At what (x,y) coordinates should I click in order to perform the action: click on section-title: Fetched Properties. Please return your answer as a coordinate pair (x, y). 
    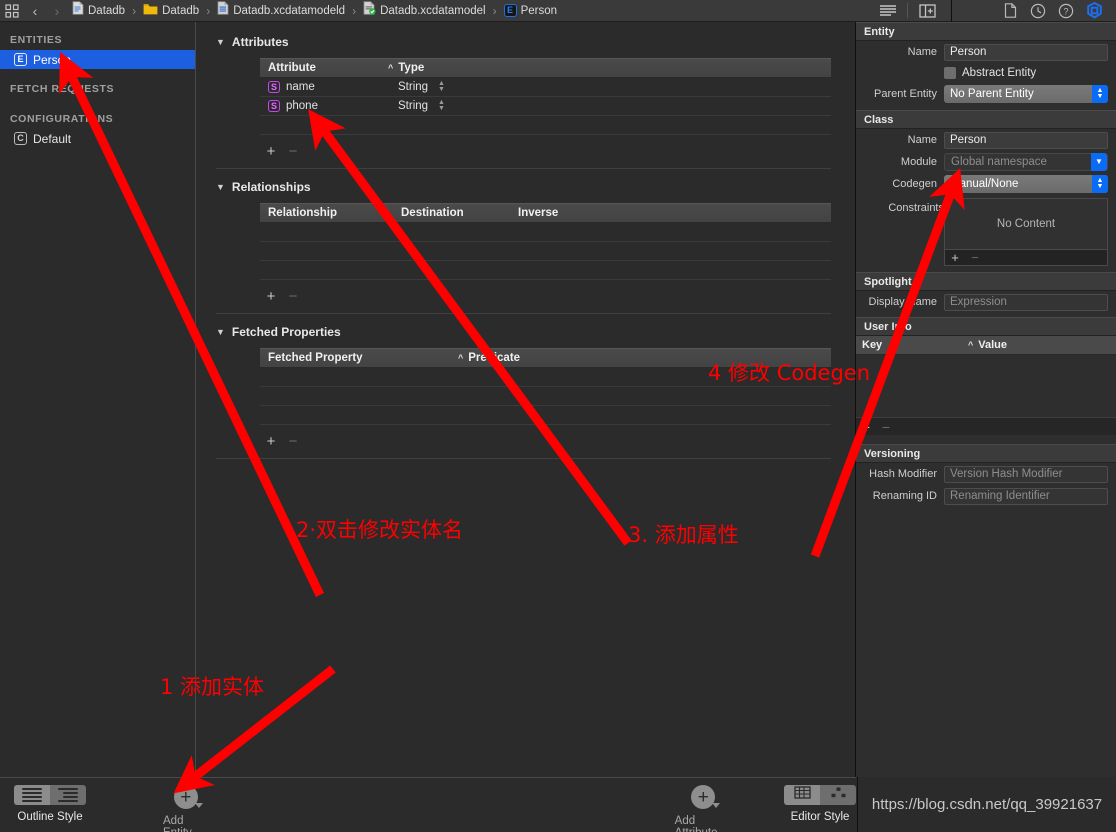
    Looking at the image, I should click on (286, 332).